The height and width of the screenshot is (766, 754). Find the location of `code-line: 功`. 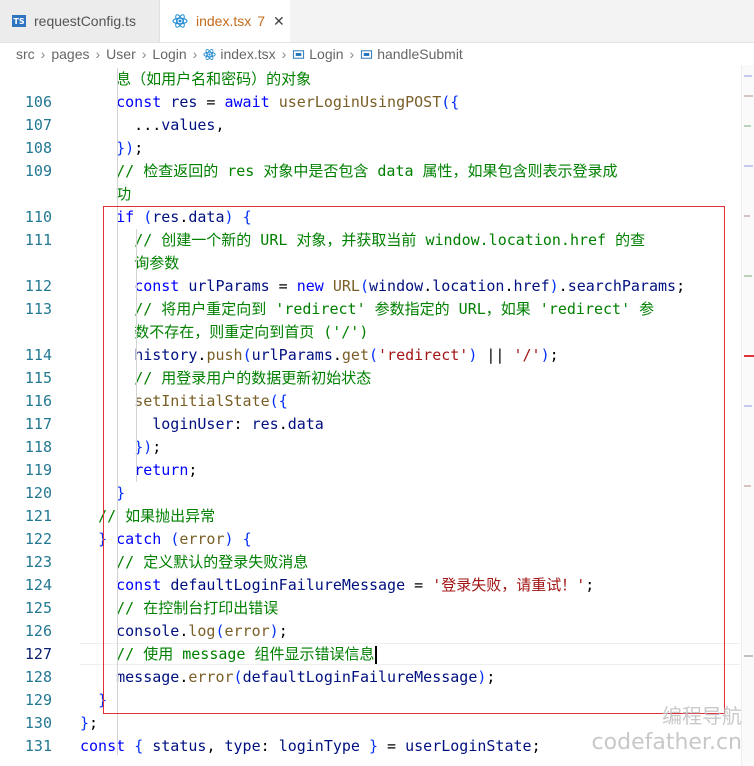

code-line: 功 is located at coordinates (370, 194).